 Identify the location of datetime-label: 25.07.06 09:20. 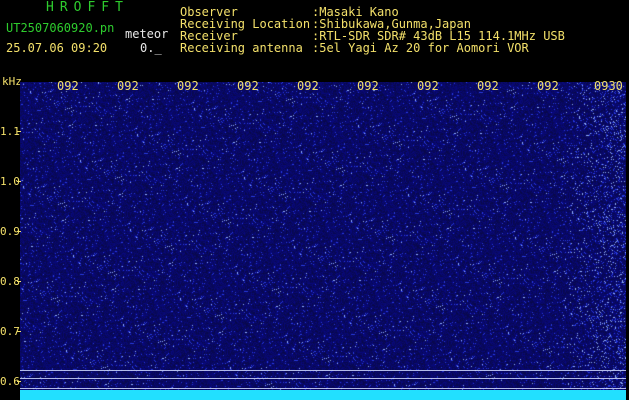
(57, 48).